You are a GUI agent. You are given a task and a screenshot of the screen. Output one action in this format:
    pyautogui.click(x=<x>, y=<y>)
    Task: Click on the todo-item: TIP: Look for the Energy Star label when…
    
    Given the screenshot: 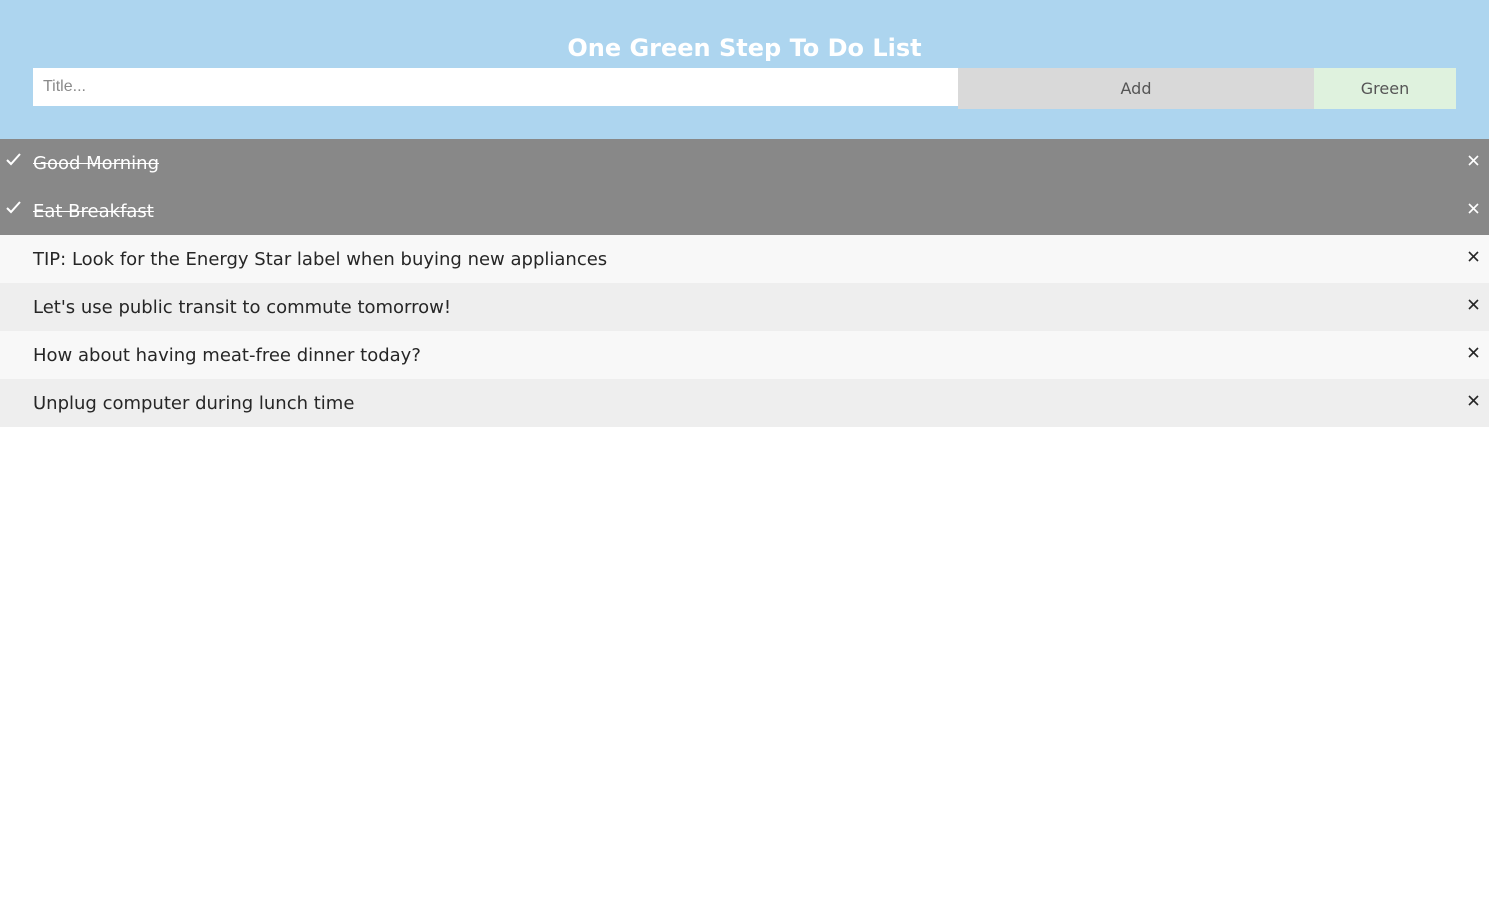 What is the action you would take?
    pyautogui.click(x=744, y=259)
    